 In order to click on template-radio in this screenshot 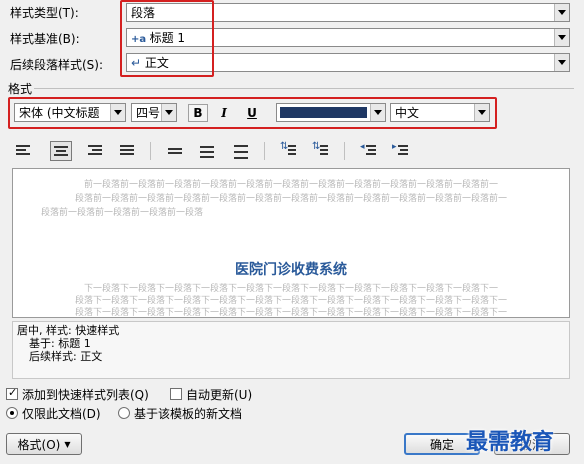, I will do `click(124, 413)`.